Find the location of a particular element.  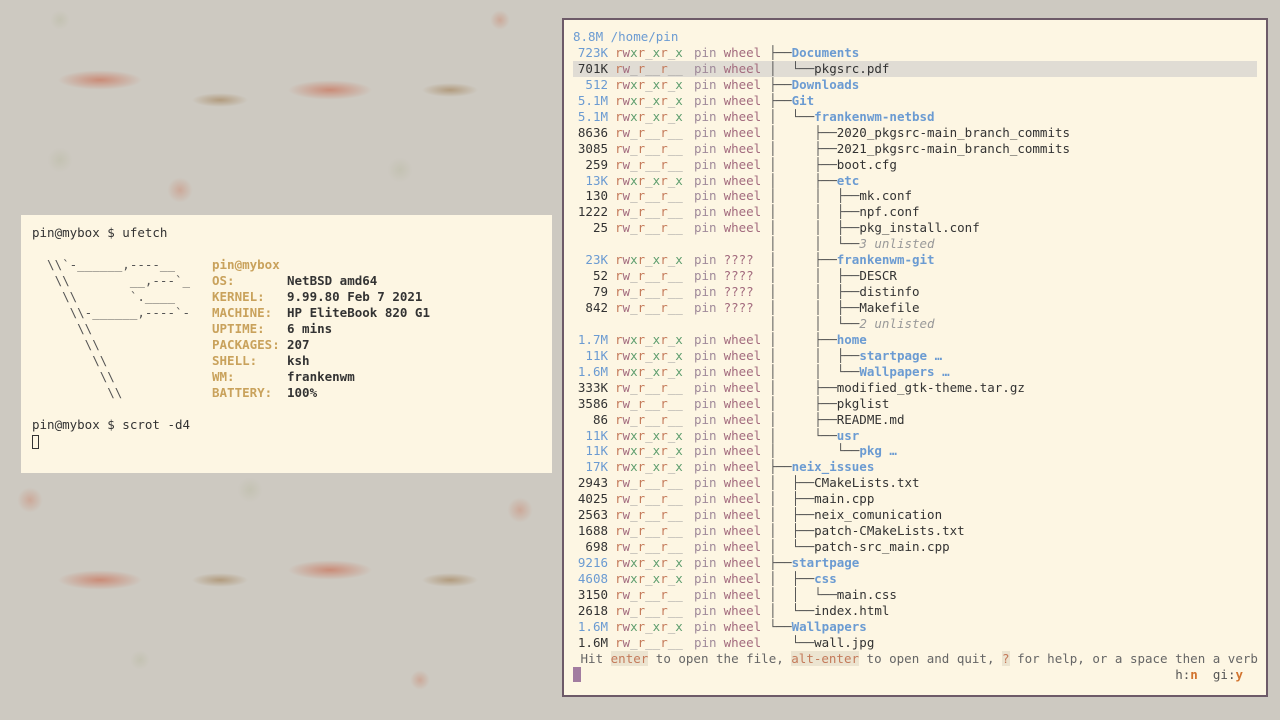

file-name: CMakeLists.txt is located at coordinates (866, 482).